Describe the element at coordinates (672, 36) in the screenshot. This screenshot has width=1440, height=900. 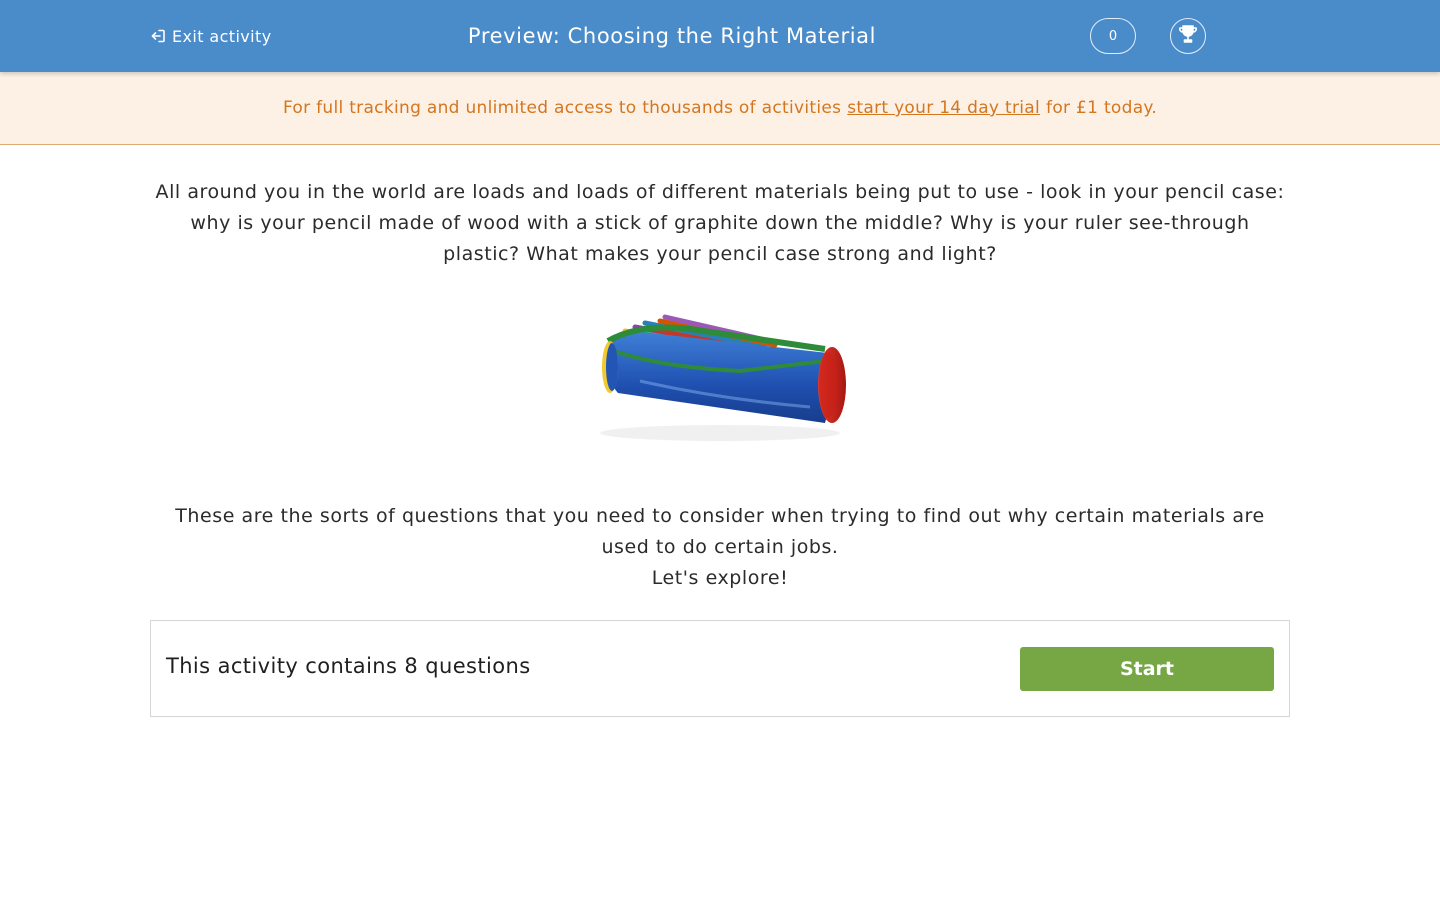
I see `page-title: Preview: Choosing the Right Material` at that location.